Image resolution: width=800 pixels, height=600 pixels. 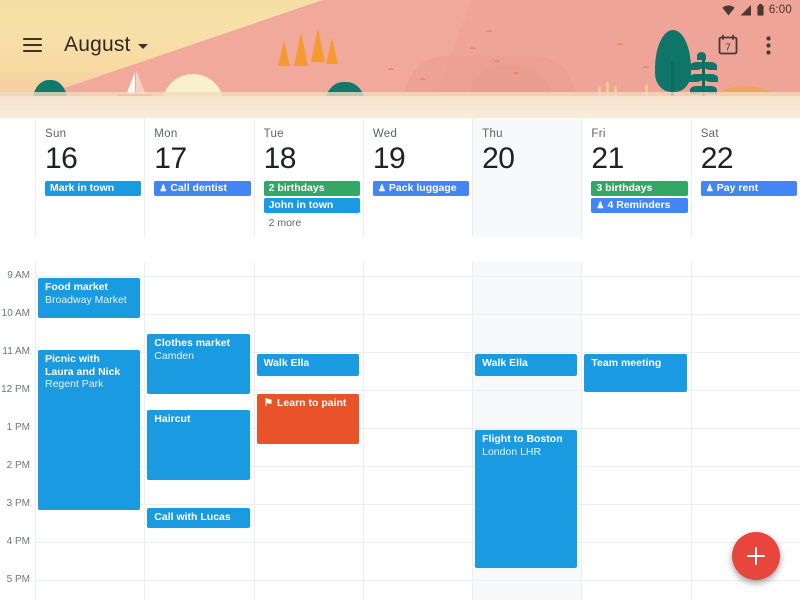 I want to click on all-day-chip-label: 2 birthdays, so click(x=296, y=188).